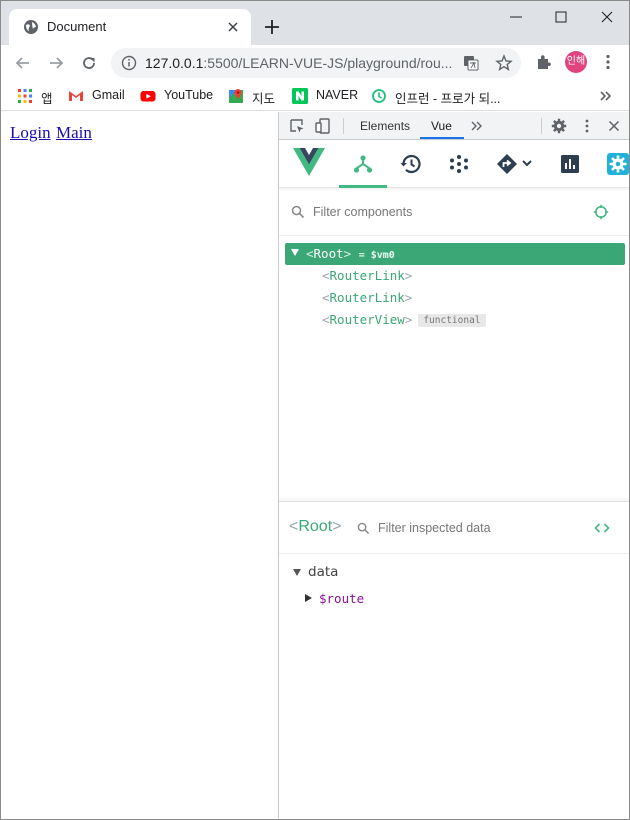 The height and width of the screenshot is (820, 630). I want to click on tree-node-label: <RouterView> functional, so click(404, 319).